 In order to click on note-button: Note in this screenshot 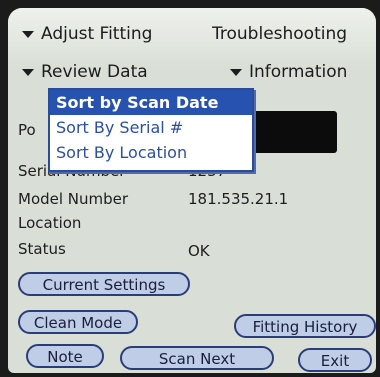, I will do `click(65, 356)`.